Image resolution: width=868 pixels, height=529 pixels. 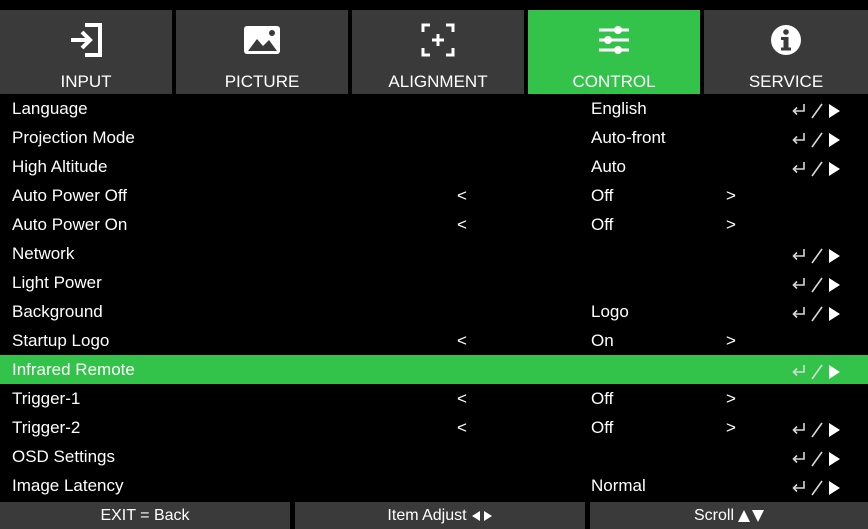 I want to click on menu-item-label: Light Power, so click(x=57, y=282).